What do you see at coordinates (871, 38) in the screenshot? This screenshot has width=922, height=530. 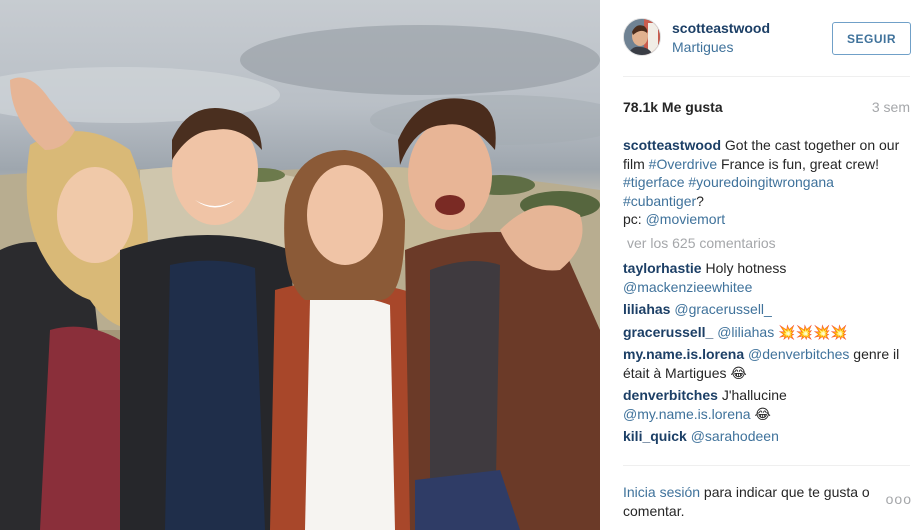 I see `follow-button: SEGUIR` at bounding box center [871, 38].